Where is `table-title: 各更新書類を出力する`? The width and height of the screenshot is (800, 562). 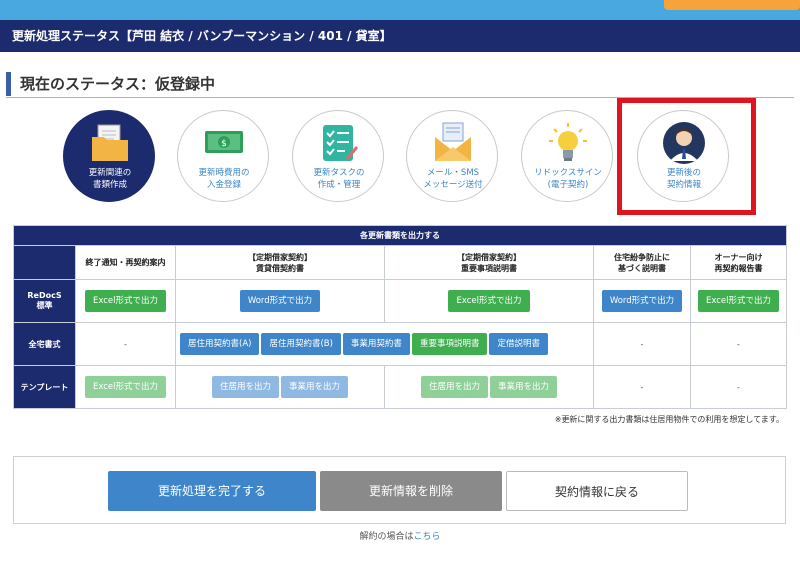 table-title: 各更新書類を出力する is located at coordinates (400, 235).